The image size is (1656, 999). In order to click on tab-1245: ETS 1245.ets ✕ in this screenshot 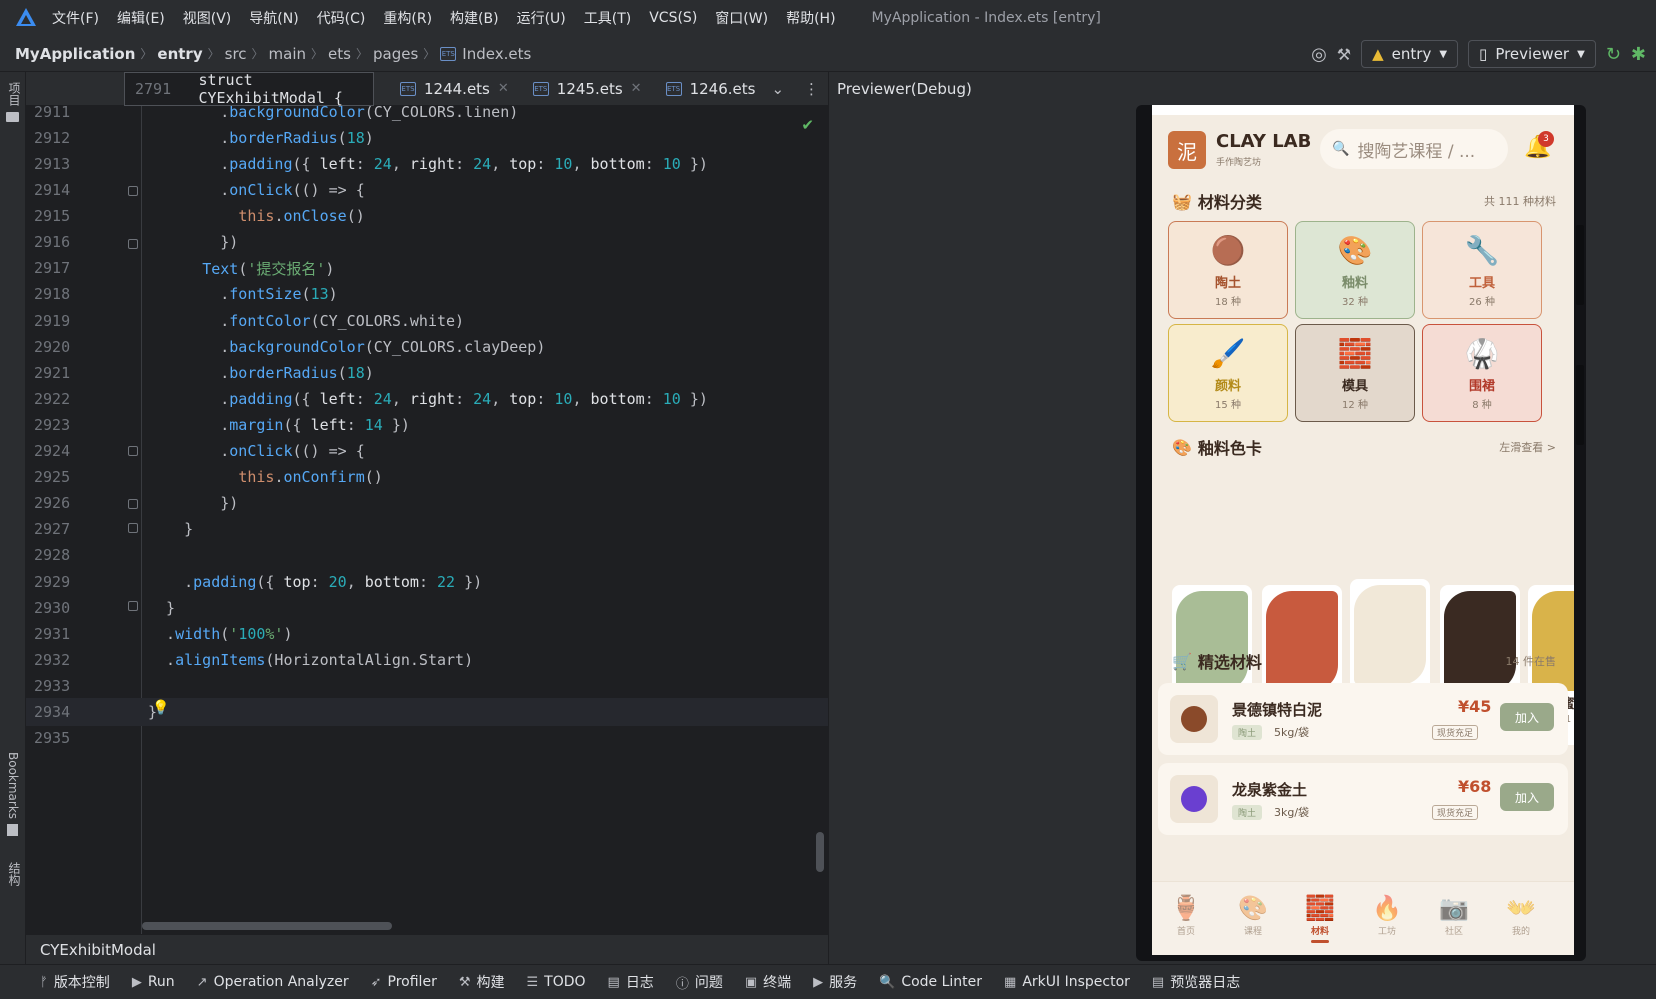, I will do `click(587, 89)`.